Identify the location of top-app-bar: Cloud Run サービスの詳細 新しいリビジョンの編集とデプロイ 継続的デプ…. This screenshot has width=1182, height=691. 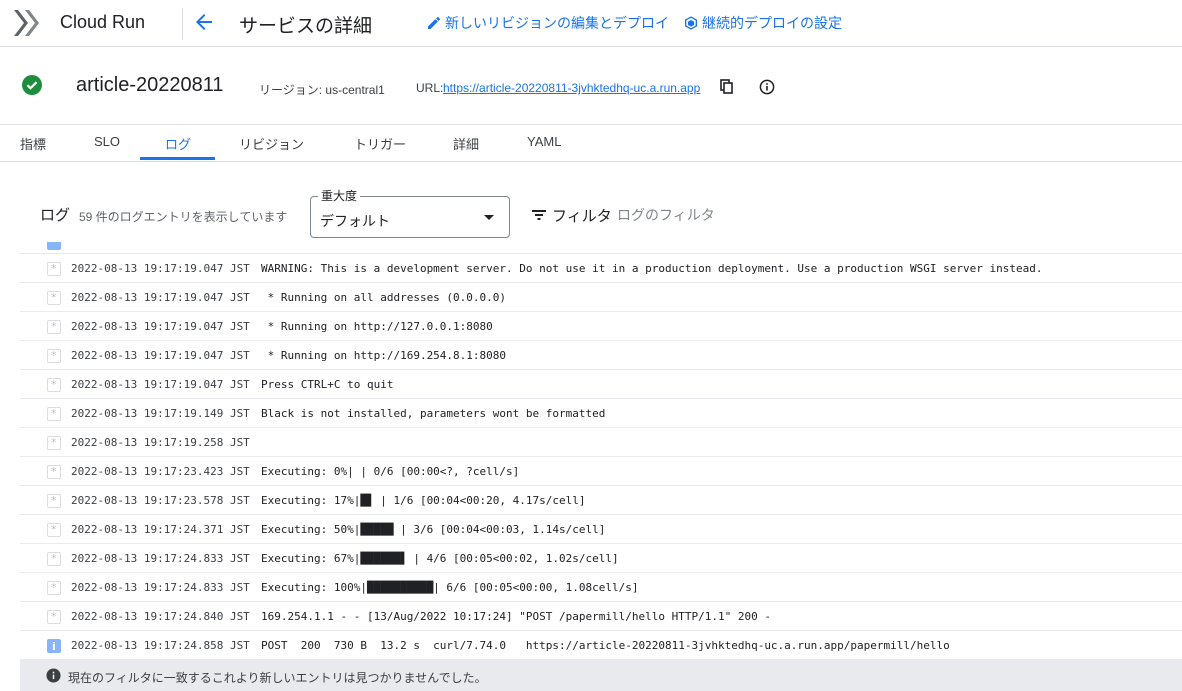
(591, 23).